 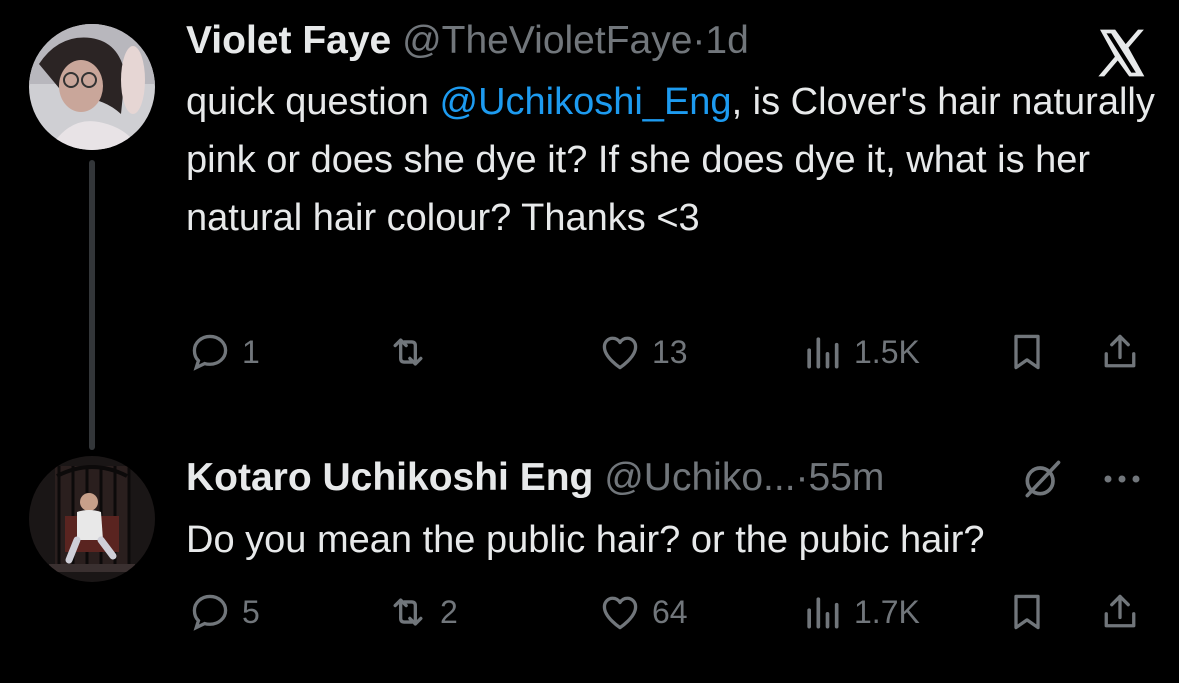 I want to click on retweet-button, so click(x=413, y=352).